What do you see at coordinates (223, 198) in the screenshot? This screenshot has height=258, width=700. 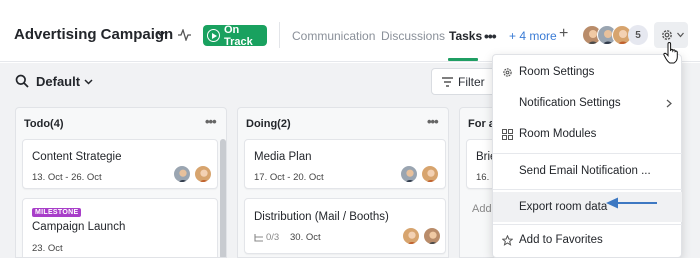 I see `scrollbar` at bounding box center [223, 198].